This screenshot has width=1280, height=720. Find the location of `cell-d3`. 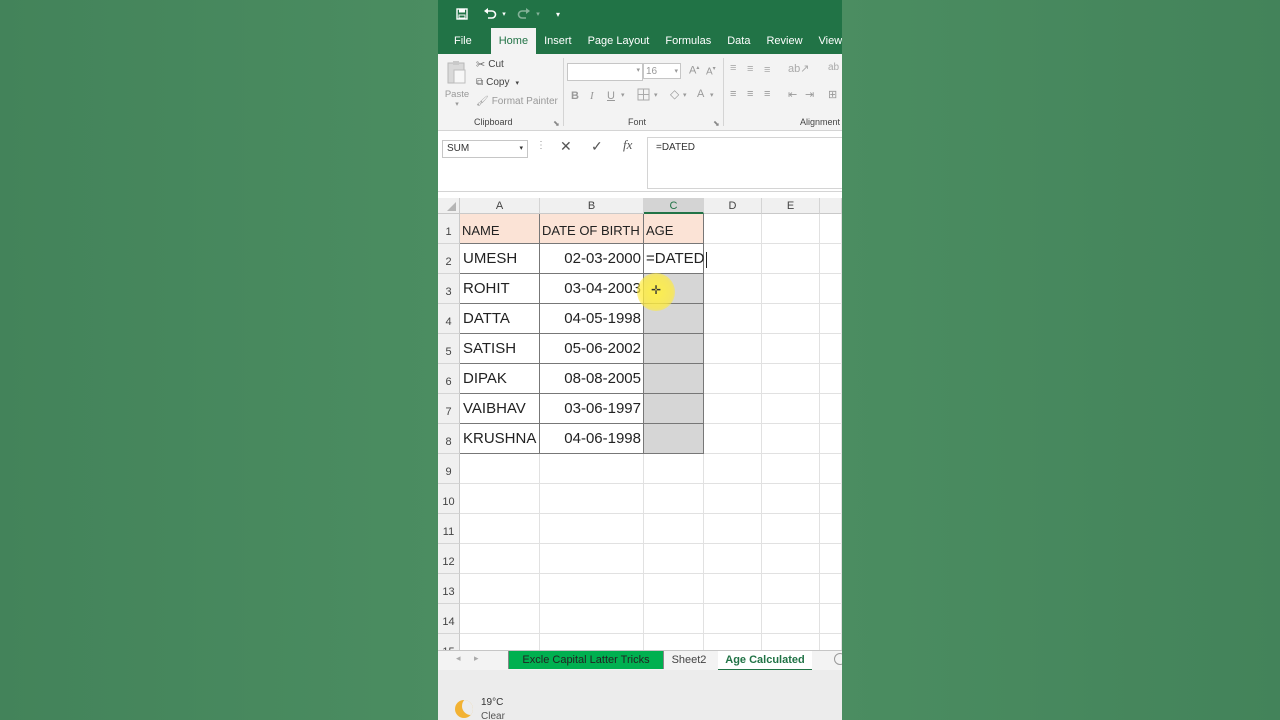

cell-d3 is located at coordinates (733, 289).